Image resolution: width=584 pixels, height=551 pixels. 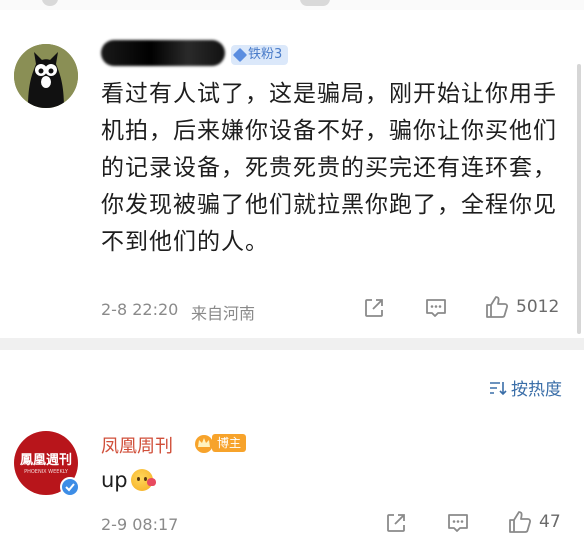 I want to click on comment-location: 来自河南, so click(x=223, y=313).